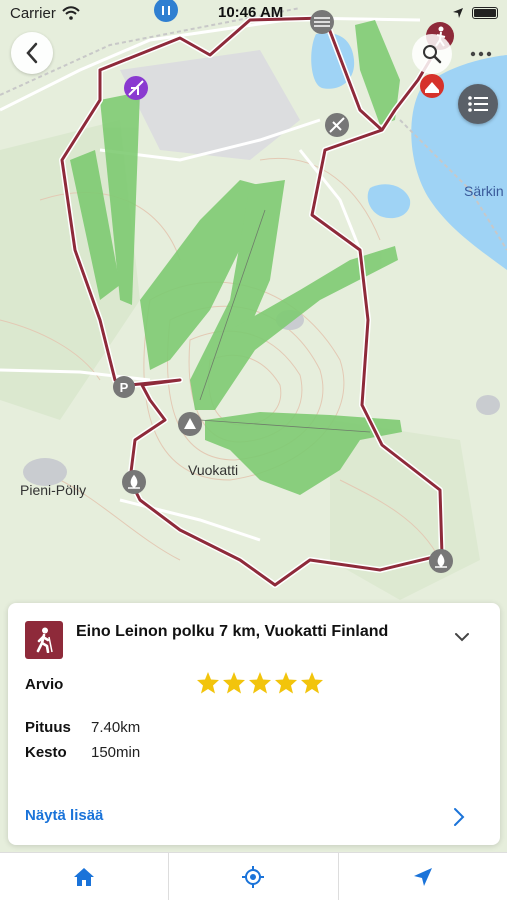  I want to click on home-icon, so click(84, 876).